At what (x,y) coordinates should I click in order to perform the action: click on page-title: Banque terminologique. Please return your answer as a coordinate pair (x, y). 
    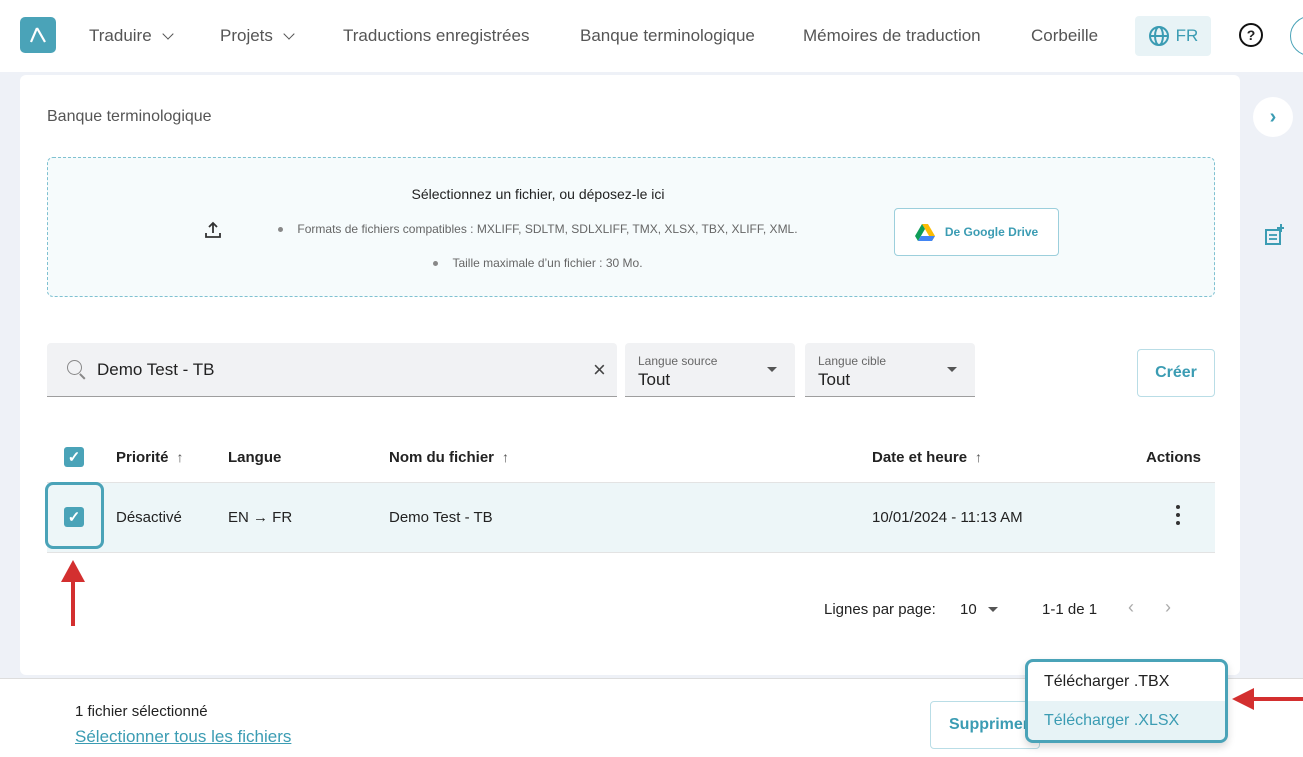
    Looking at the image, I should click on (129, 116).